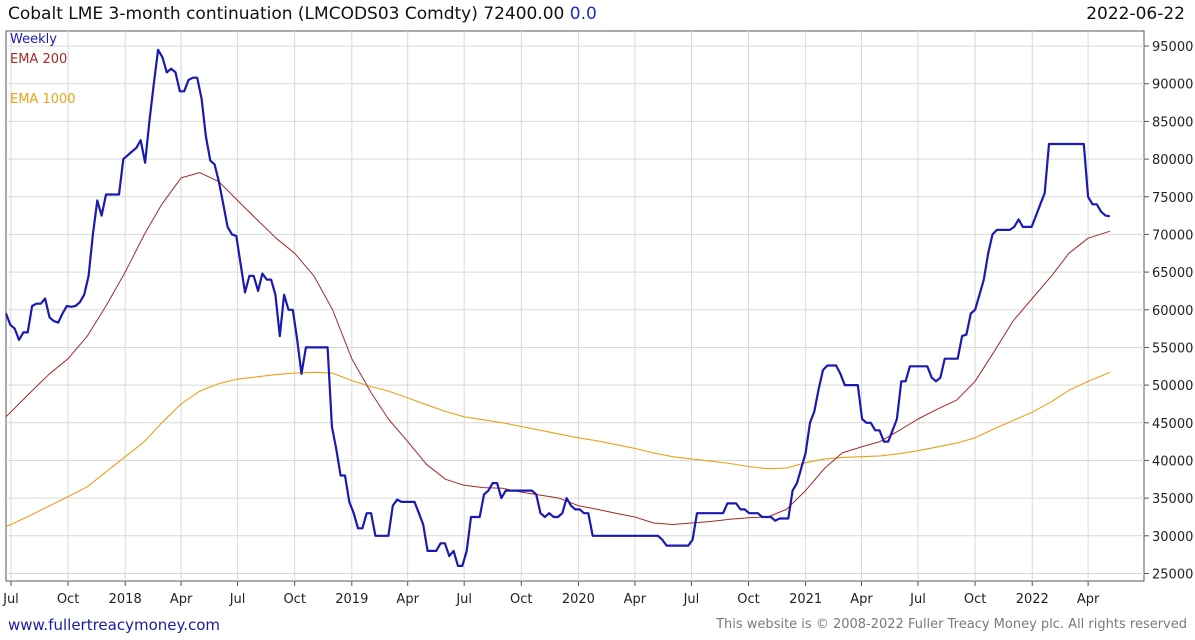 The image size is (1195, 640). What do you see at coordinates (1088, 599) in the screenshot?
I see `x-tick-label-19: Apr` at bounding box center [1088, 599].